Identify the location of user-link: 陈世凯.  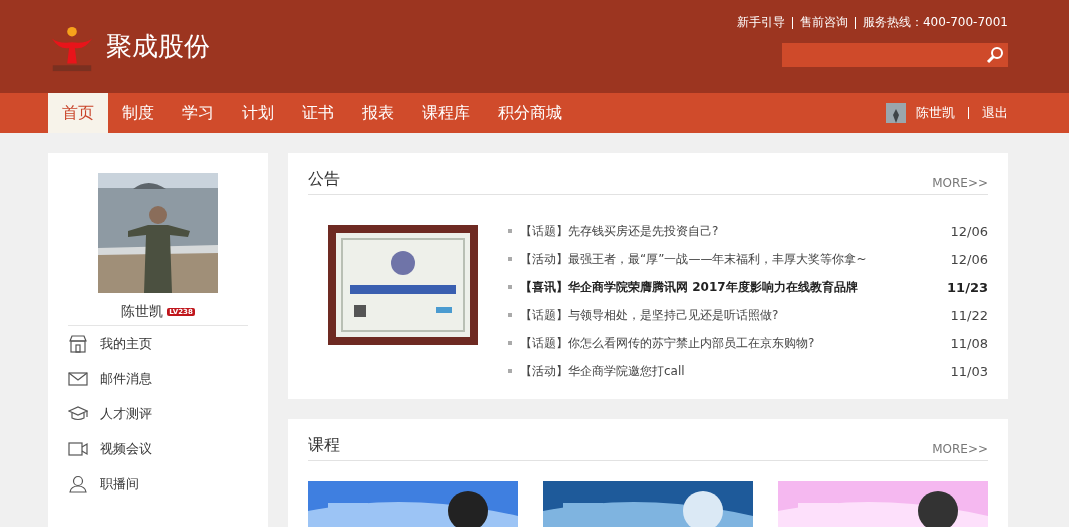
(935, 113).